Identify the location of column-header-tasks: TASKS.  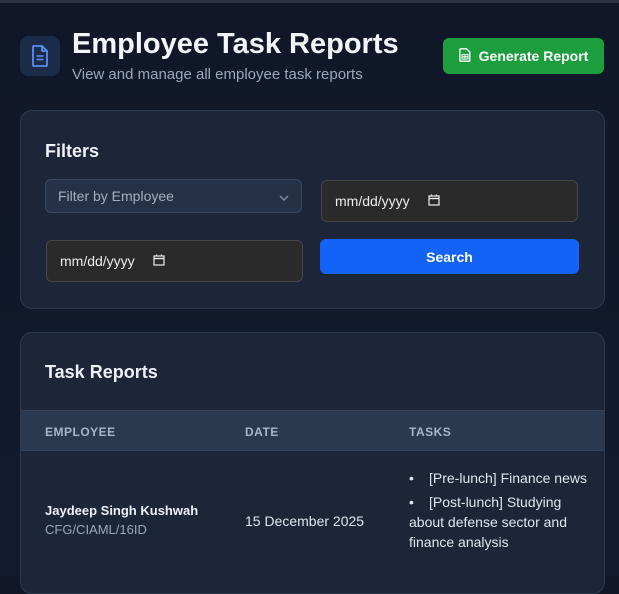
(430, 432).